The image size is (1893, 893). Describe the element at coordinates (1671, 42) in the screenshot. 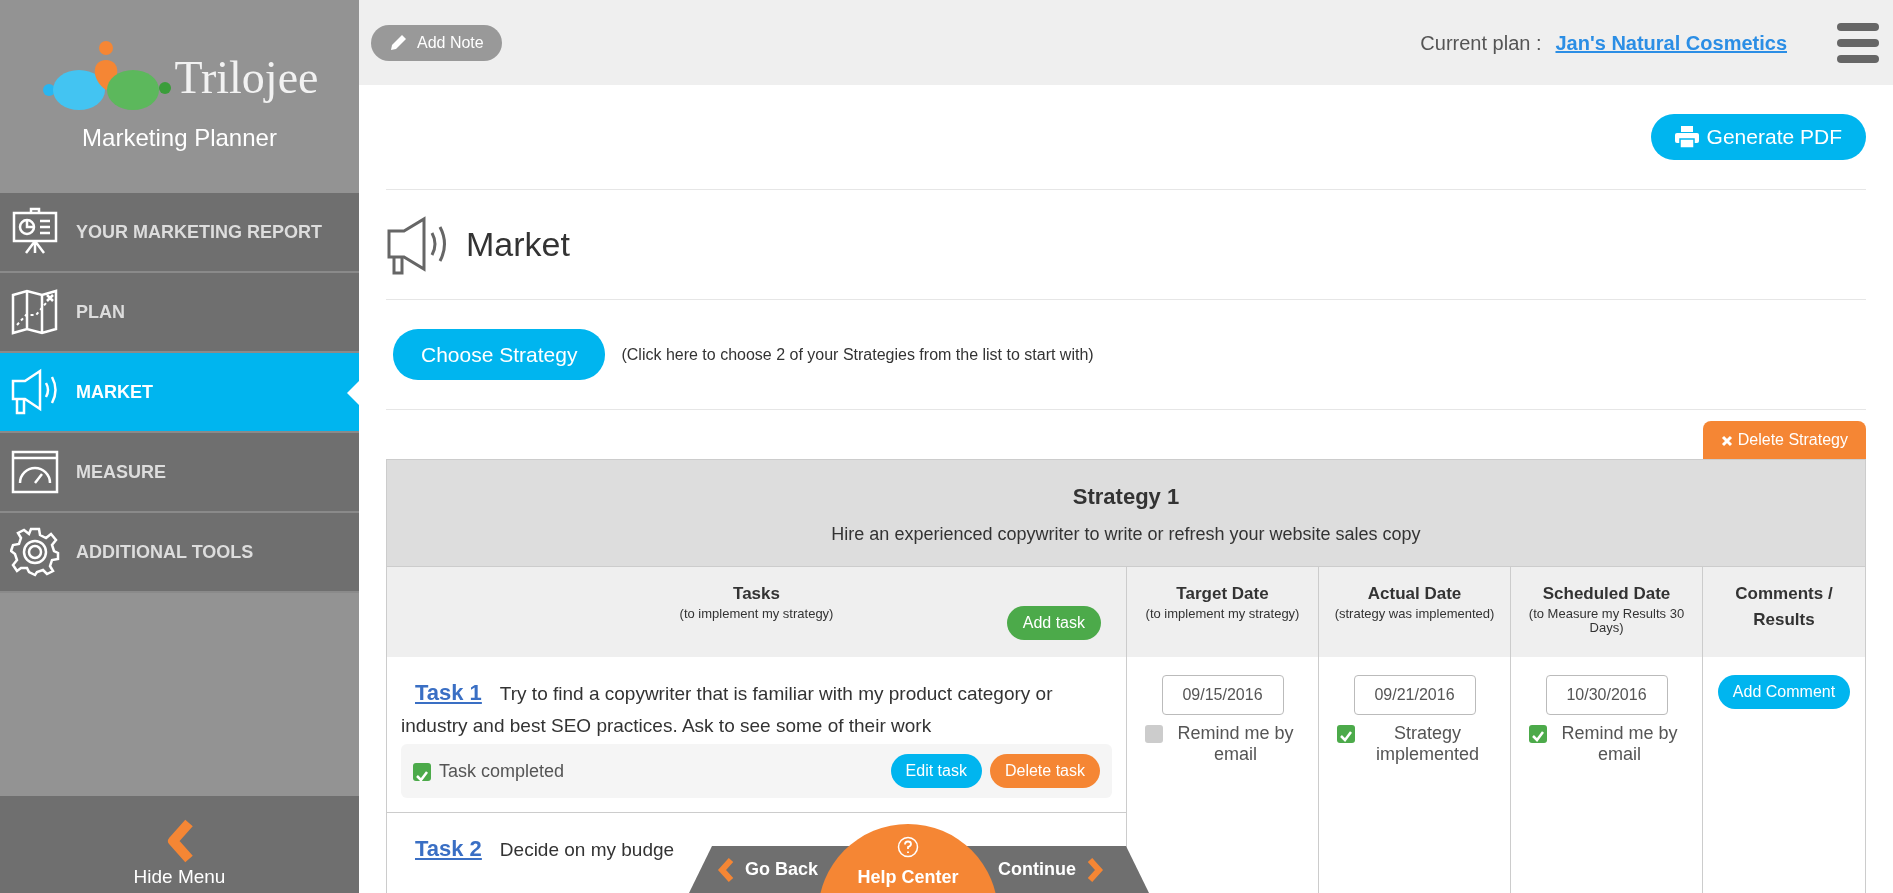

I see `plan-name-link: Jan's Natural Cosmetics` at that location.